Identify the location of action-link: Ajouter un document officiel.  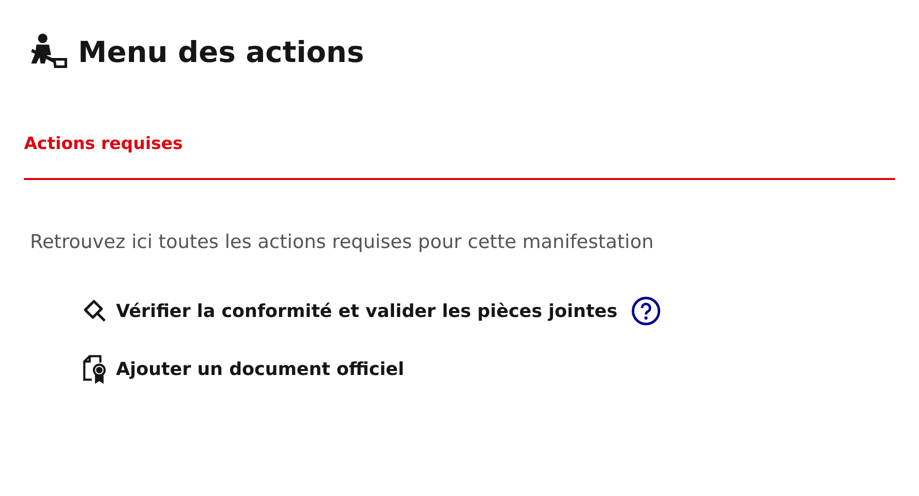
(260, 369).